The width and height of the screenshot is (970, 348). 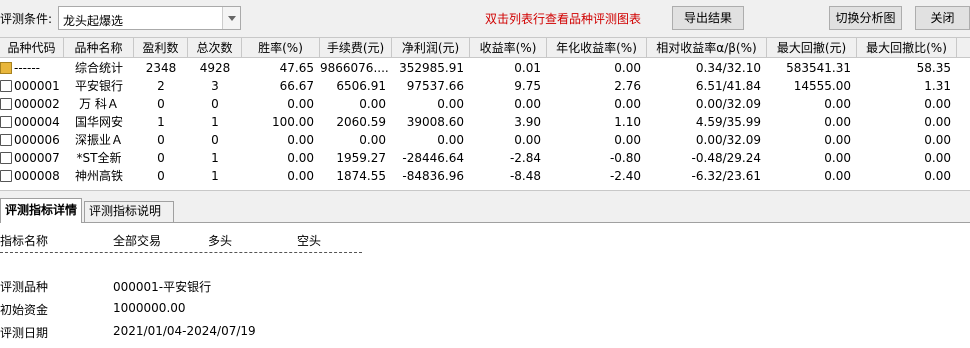 What do you see at coordinates (361, 122) in the screenshot?
I see `table-cell: 2060.59` at bounding box center [361, 122].